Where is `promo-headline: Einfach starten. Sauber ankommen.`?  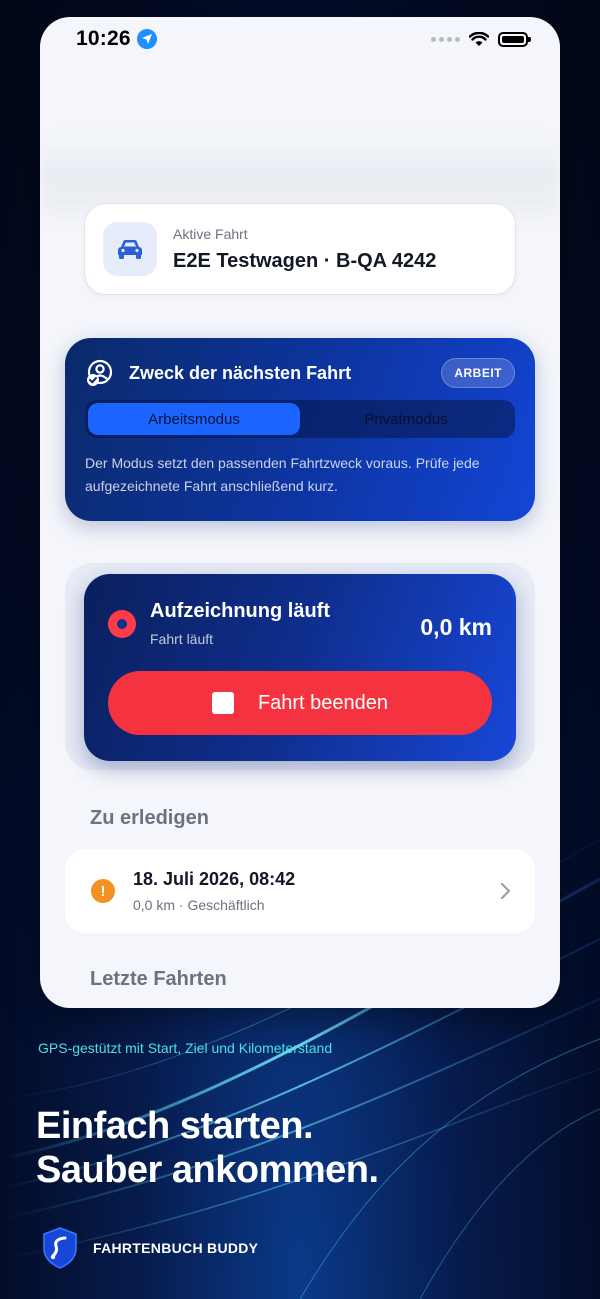 promo-headline: Einfach starten. Sauber ankommen. is located at coordinates (207, 1148).